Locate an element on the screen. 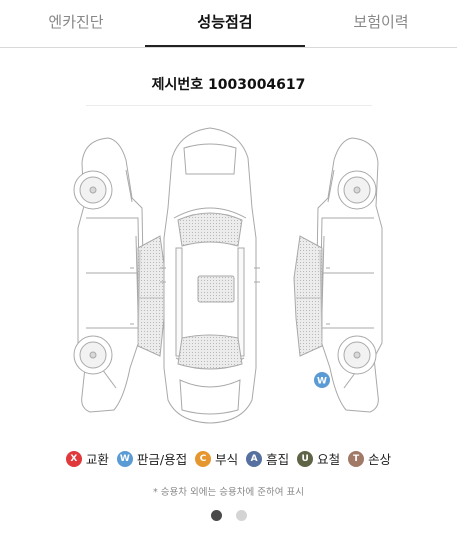  legend-item-scratch: A 흠집 is located at coordinates (267, 458).